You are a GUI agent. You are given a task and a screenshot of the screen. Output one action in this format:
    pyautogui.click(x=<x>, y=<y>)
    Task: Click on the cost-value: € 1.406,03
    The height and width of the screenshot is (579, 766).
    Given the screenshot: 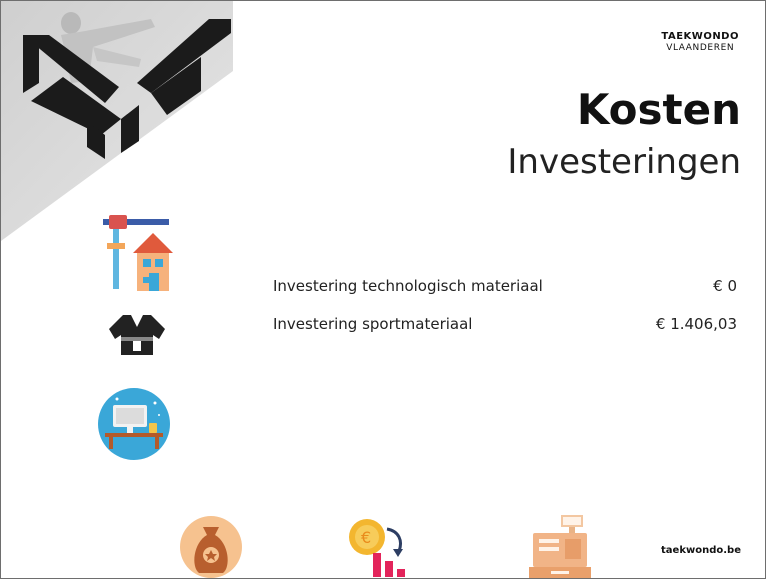 What is the action you would take?
    pyautogui.click(x=696, y=324)
    